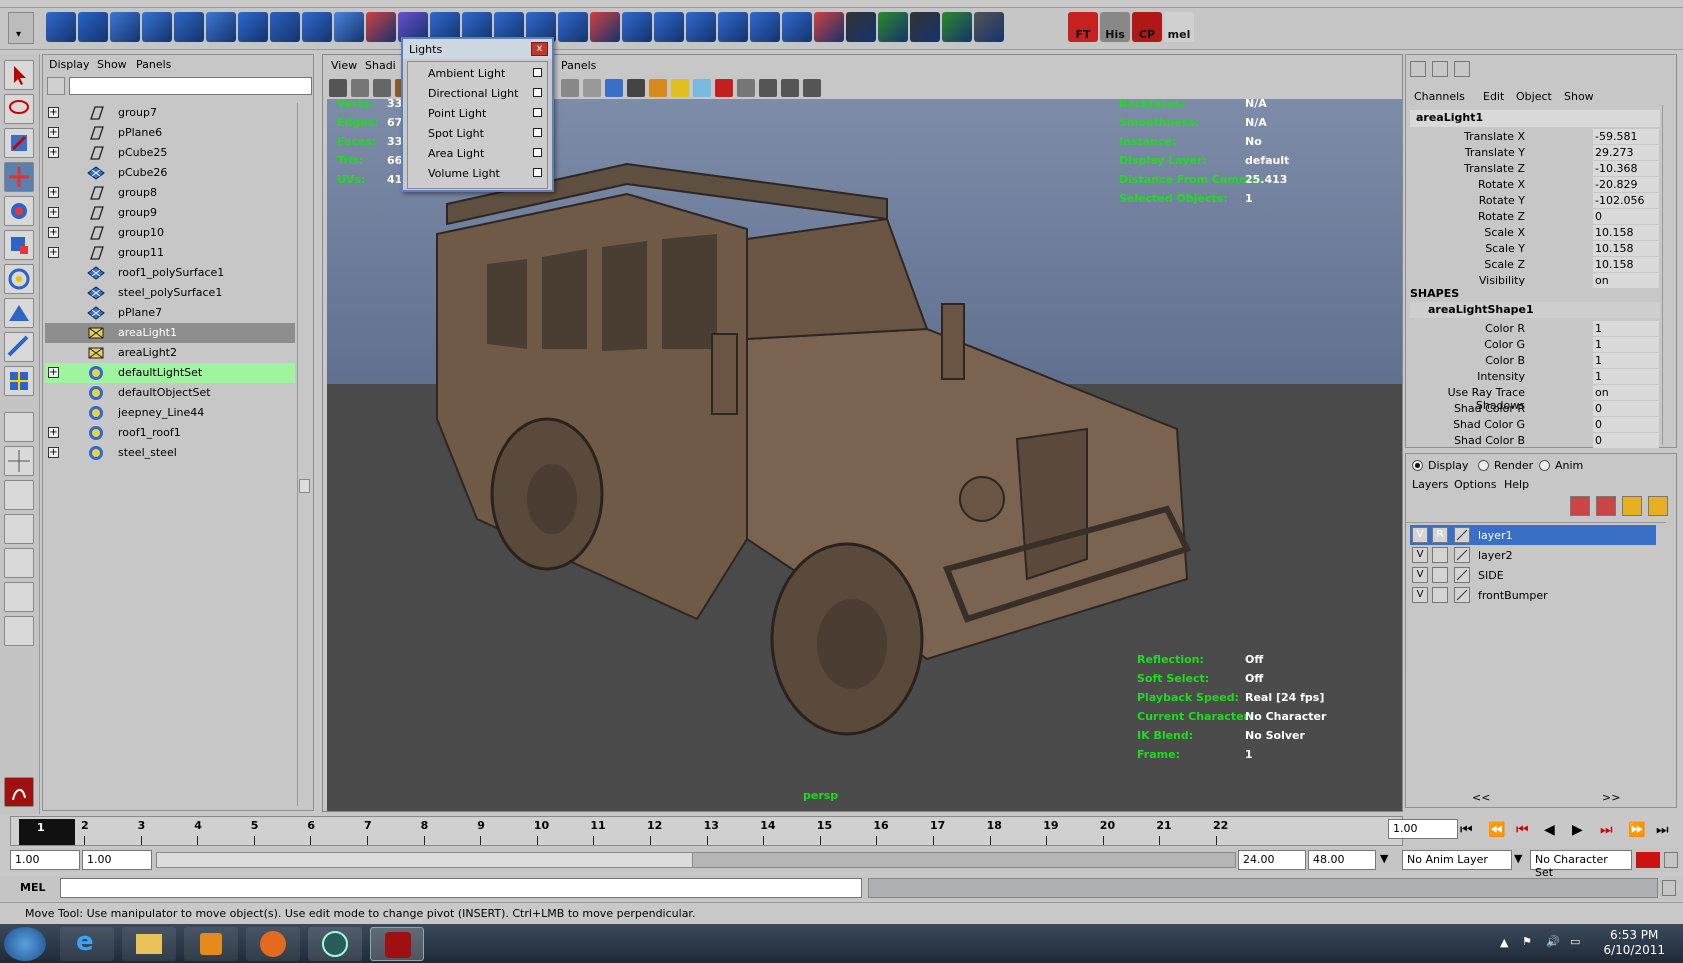 The width and height of the screenshot is (1683, 963). Describe the element at coordinates (170, 233) in the screenshot. I see `outliner-item: + group10` at that location.